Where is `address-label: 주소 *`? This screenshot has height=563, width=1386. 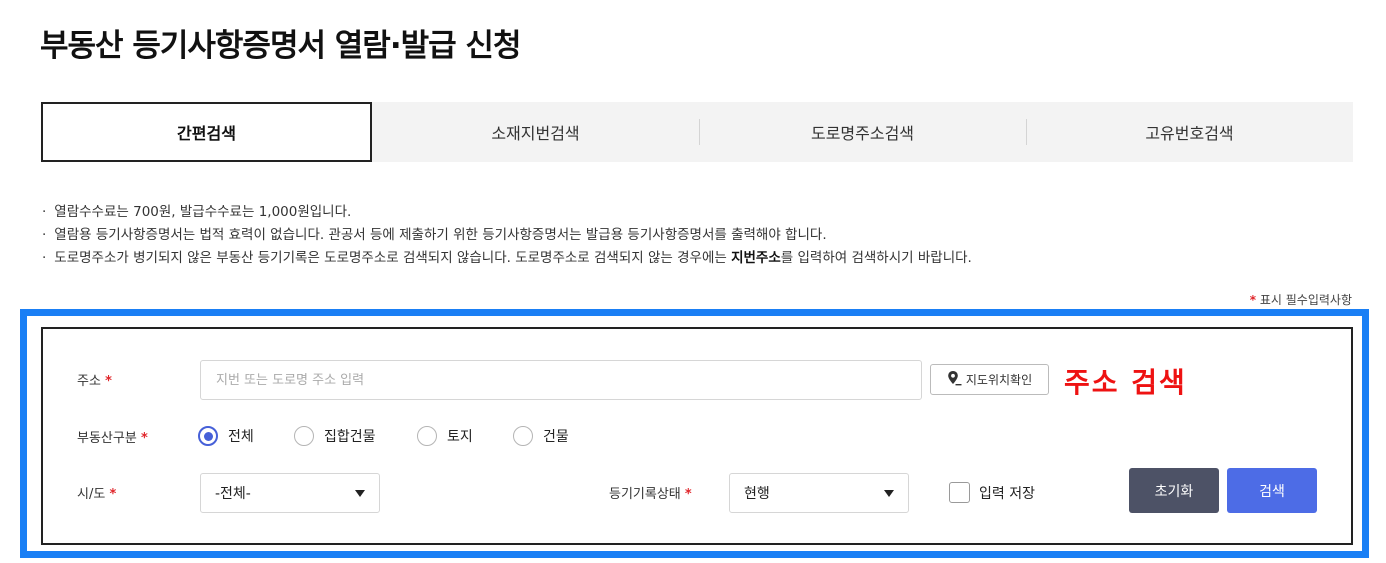 address-label: 주소 * is located at coordinates (94, 379).